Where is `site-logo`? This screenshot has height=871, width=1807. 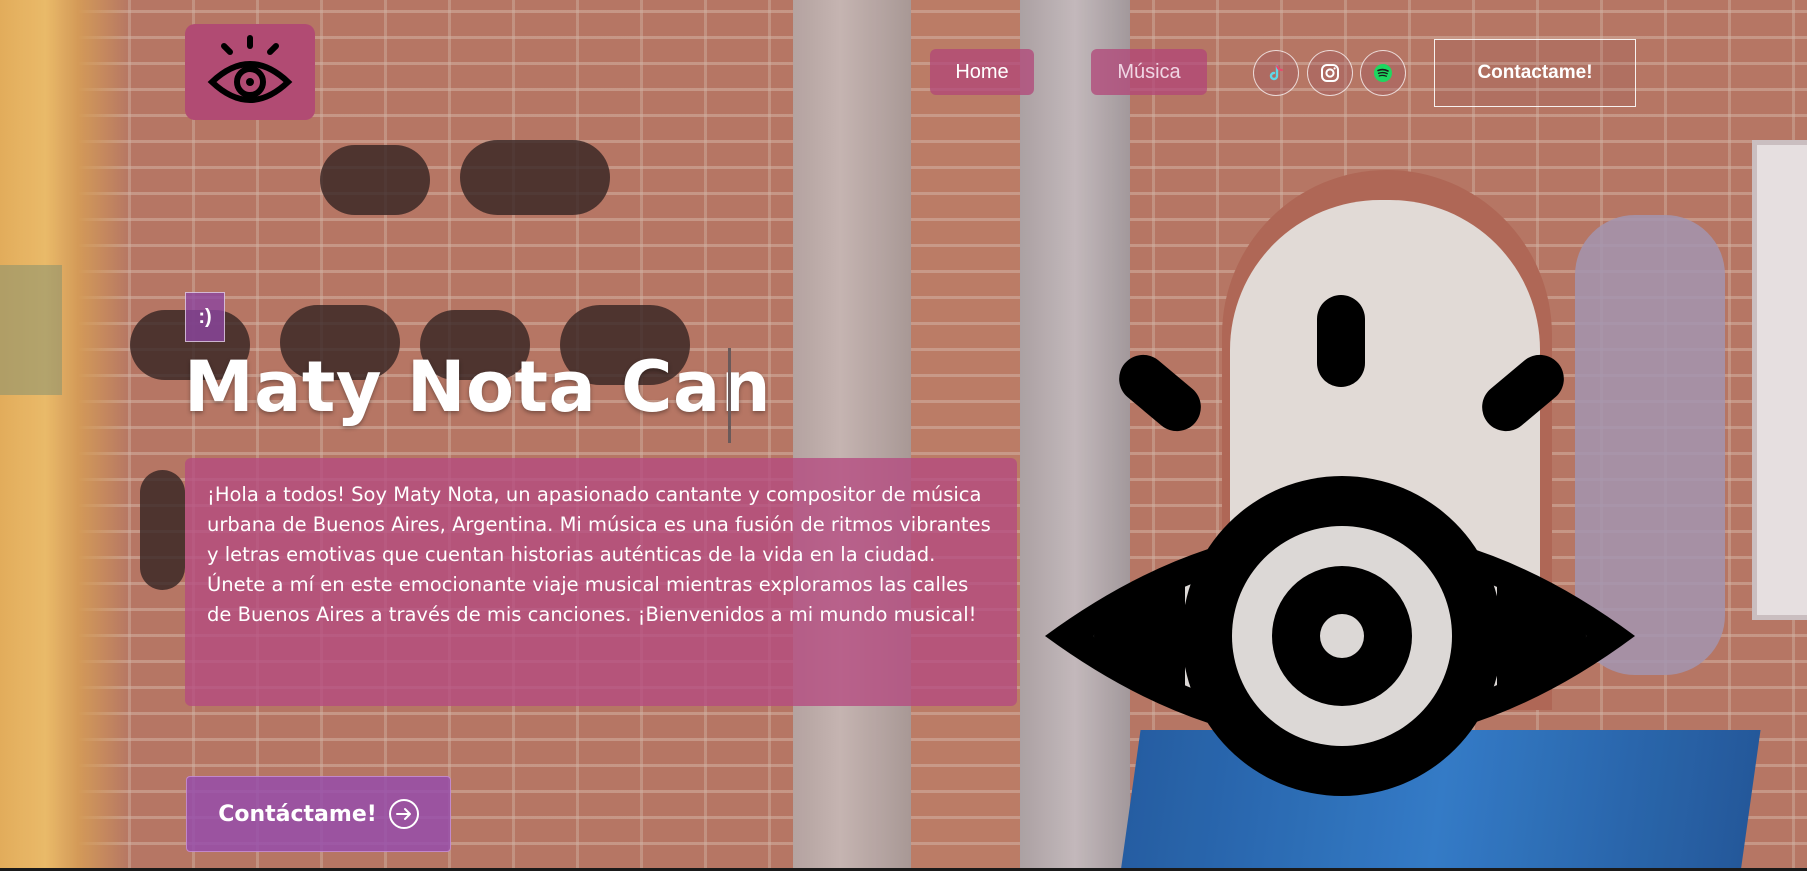 site-logo is located at coordinates (250, 72).